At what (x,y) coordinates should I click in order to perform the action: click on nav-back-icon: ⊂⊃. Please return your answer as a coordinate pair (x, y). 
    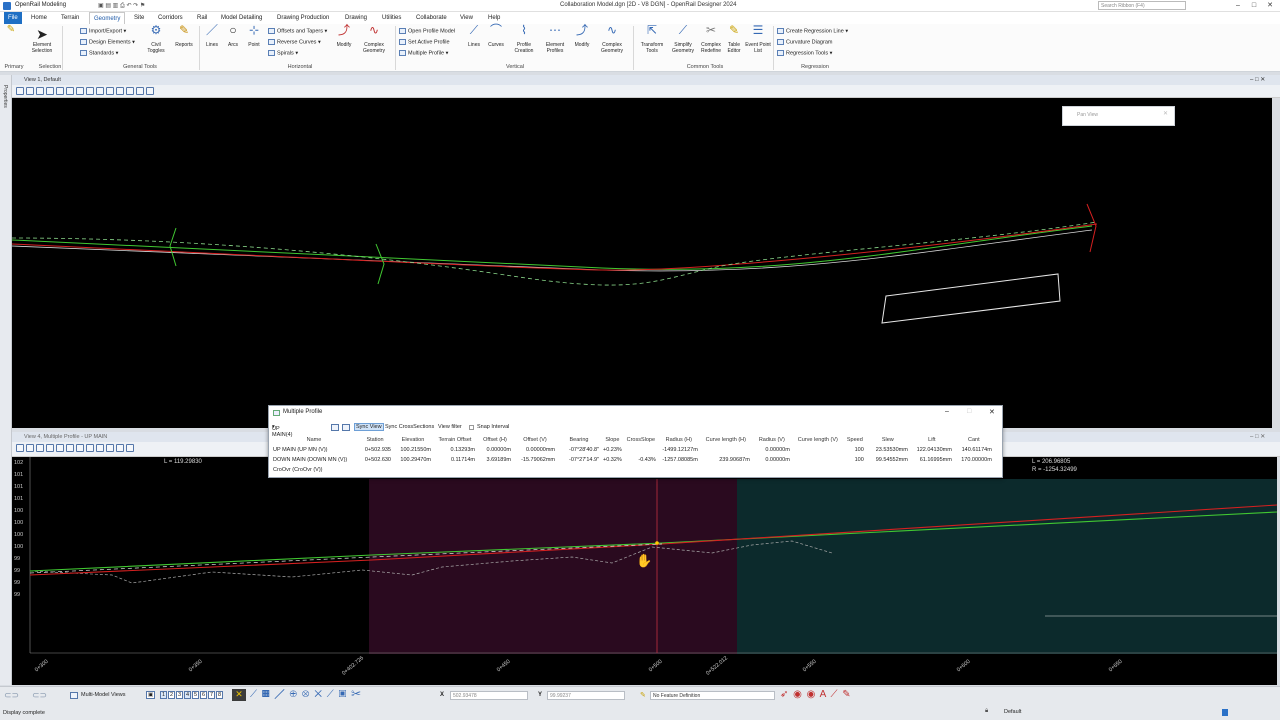
    Looking at the image, I should click on (11, 695).